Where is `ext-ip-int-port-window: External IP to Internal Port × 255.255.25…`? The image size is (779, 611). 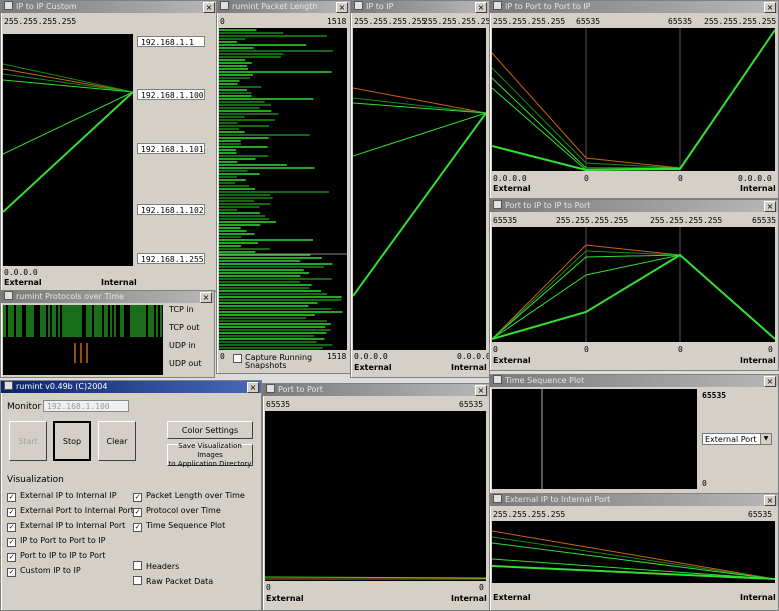 ext-ip-int-port-window: External IP to Internal Port × 255.255.25… is located at coordinates (634, 552).